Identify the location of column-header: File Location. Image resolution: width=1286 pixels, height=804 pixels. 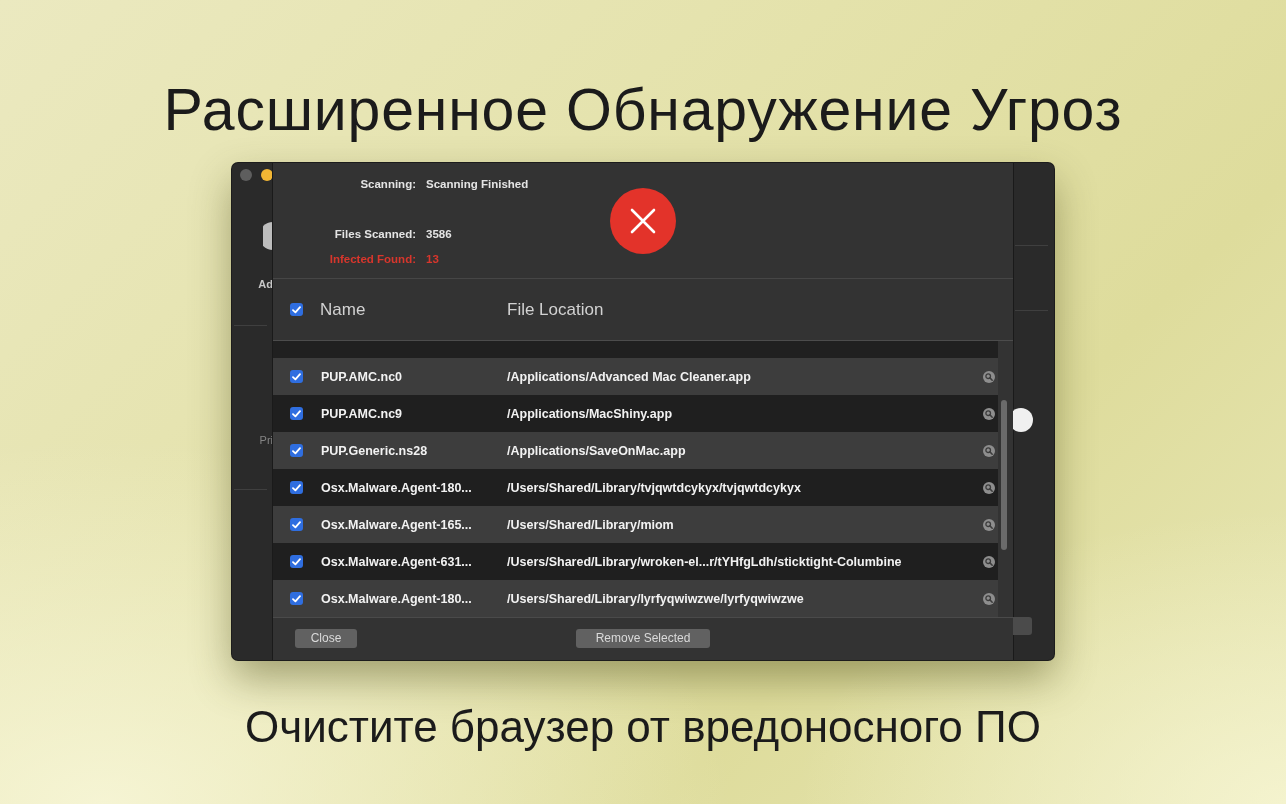
(555, 309).